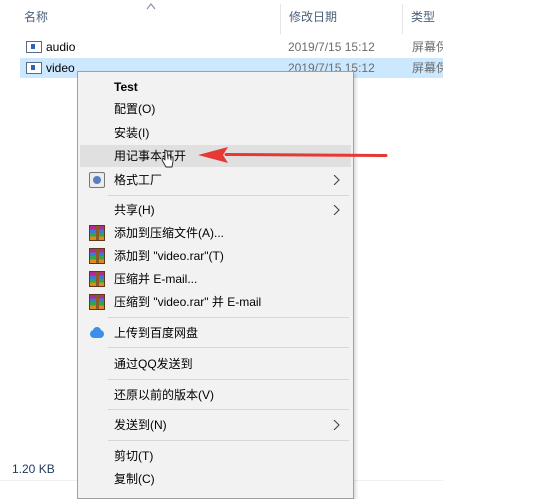 This screenshot has width=547, height=499. Describe the element at coordinates (231, 47) in the screenshot. I see `file-row-audio: audio 2019/7/15 15:12 屏幕保护程序` at that location.